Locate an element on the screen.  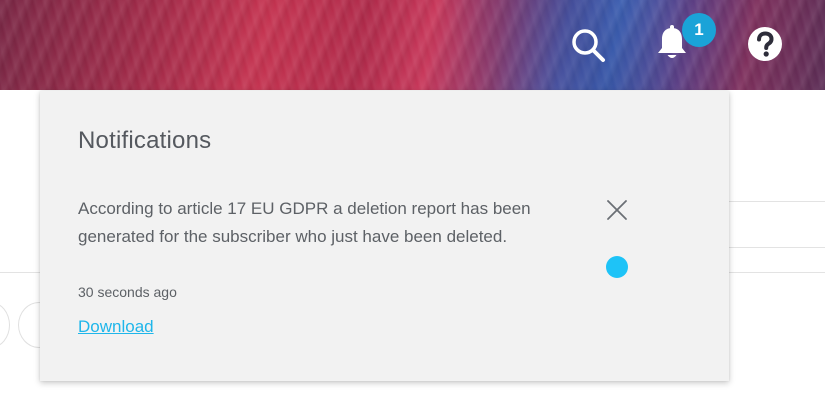
help-icon is located at coordinates (765, 44).